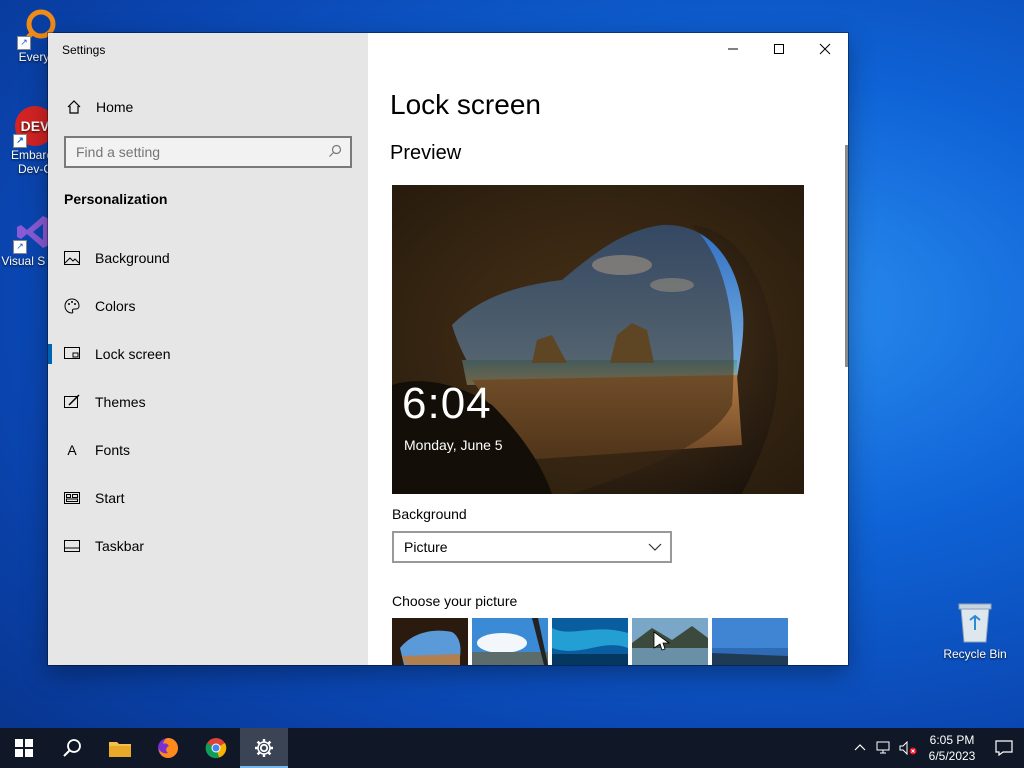 Image resolution: width=1024 pixels, height=768 pixels. I want to click on desktop-icon-recycle-bin: Recycle Bin, so click(975, 630).